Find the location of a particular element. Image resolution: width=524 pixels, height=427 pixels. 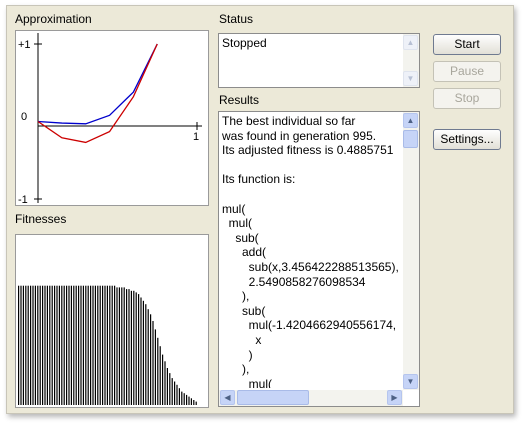

status-scrollbar: ▲ ▼ is located at coordinates (411, 60).